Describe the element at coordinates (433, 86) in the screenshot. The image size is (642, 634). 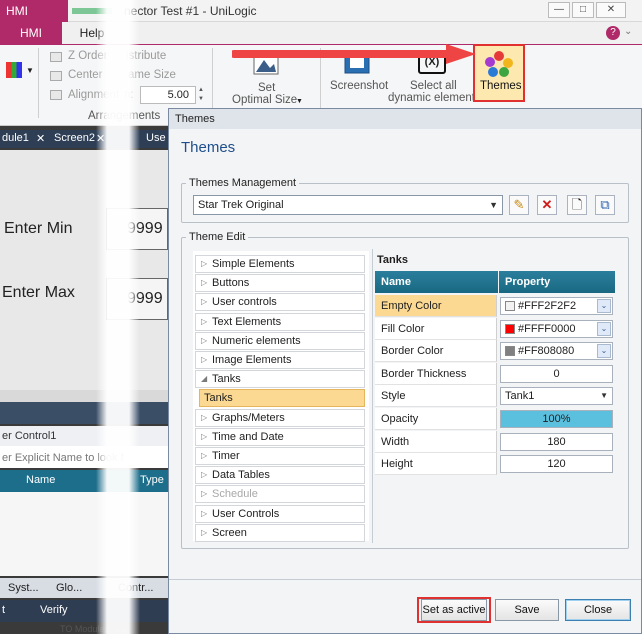
I see `select-all-label-1: Select all` at that location.